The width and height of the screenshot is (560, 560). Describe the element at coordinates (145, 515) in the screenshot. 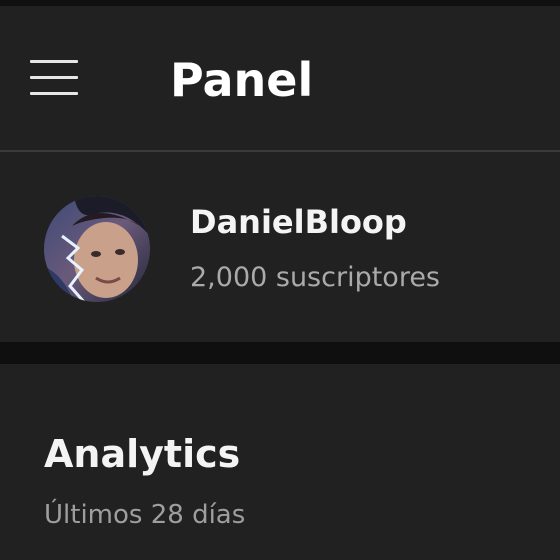

I see `analytics-period: Últimos 28 días` at that location.